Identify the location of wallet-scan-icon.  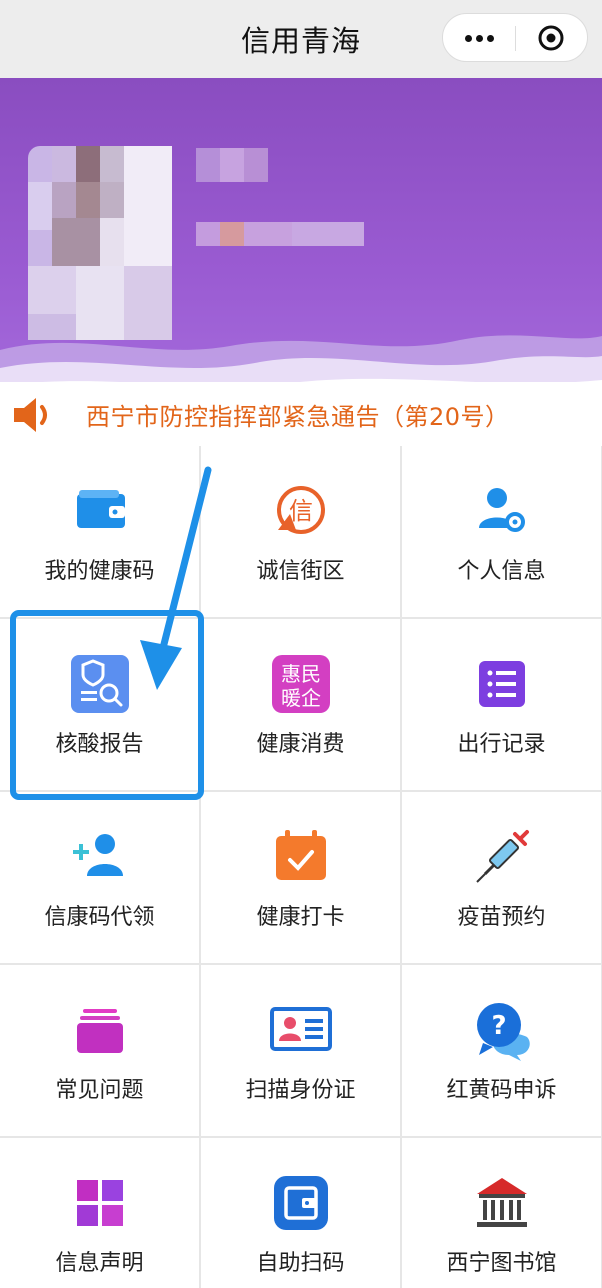
(301, 1203).